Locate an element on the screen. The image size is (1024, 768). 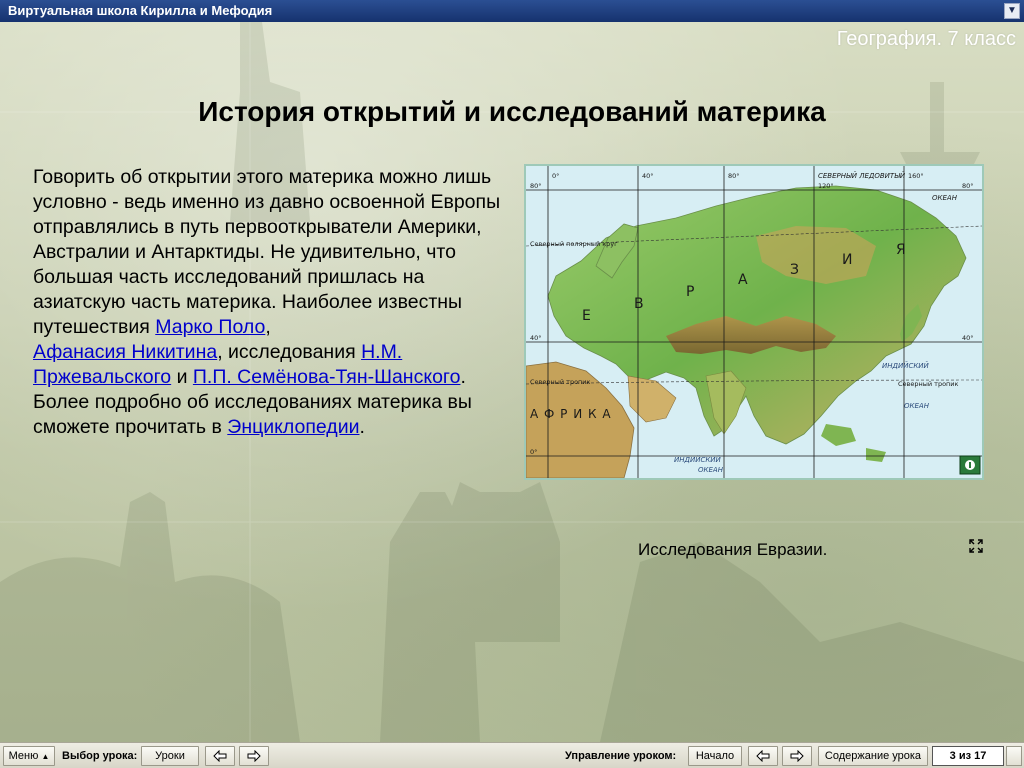
text-separator: , исследования is located at coordinates (289, 352).